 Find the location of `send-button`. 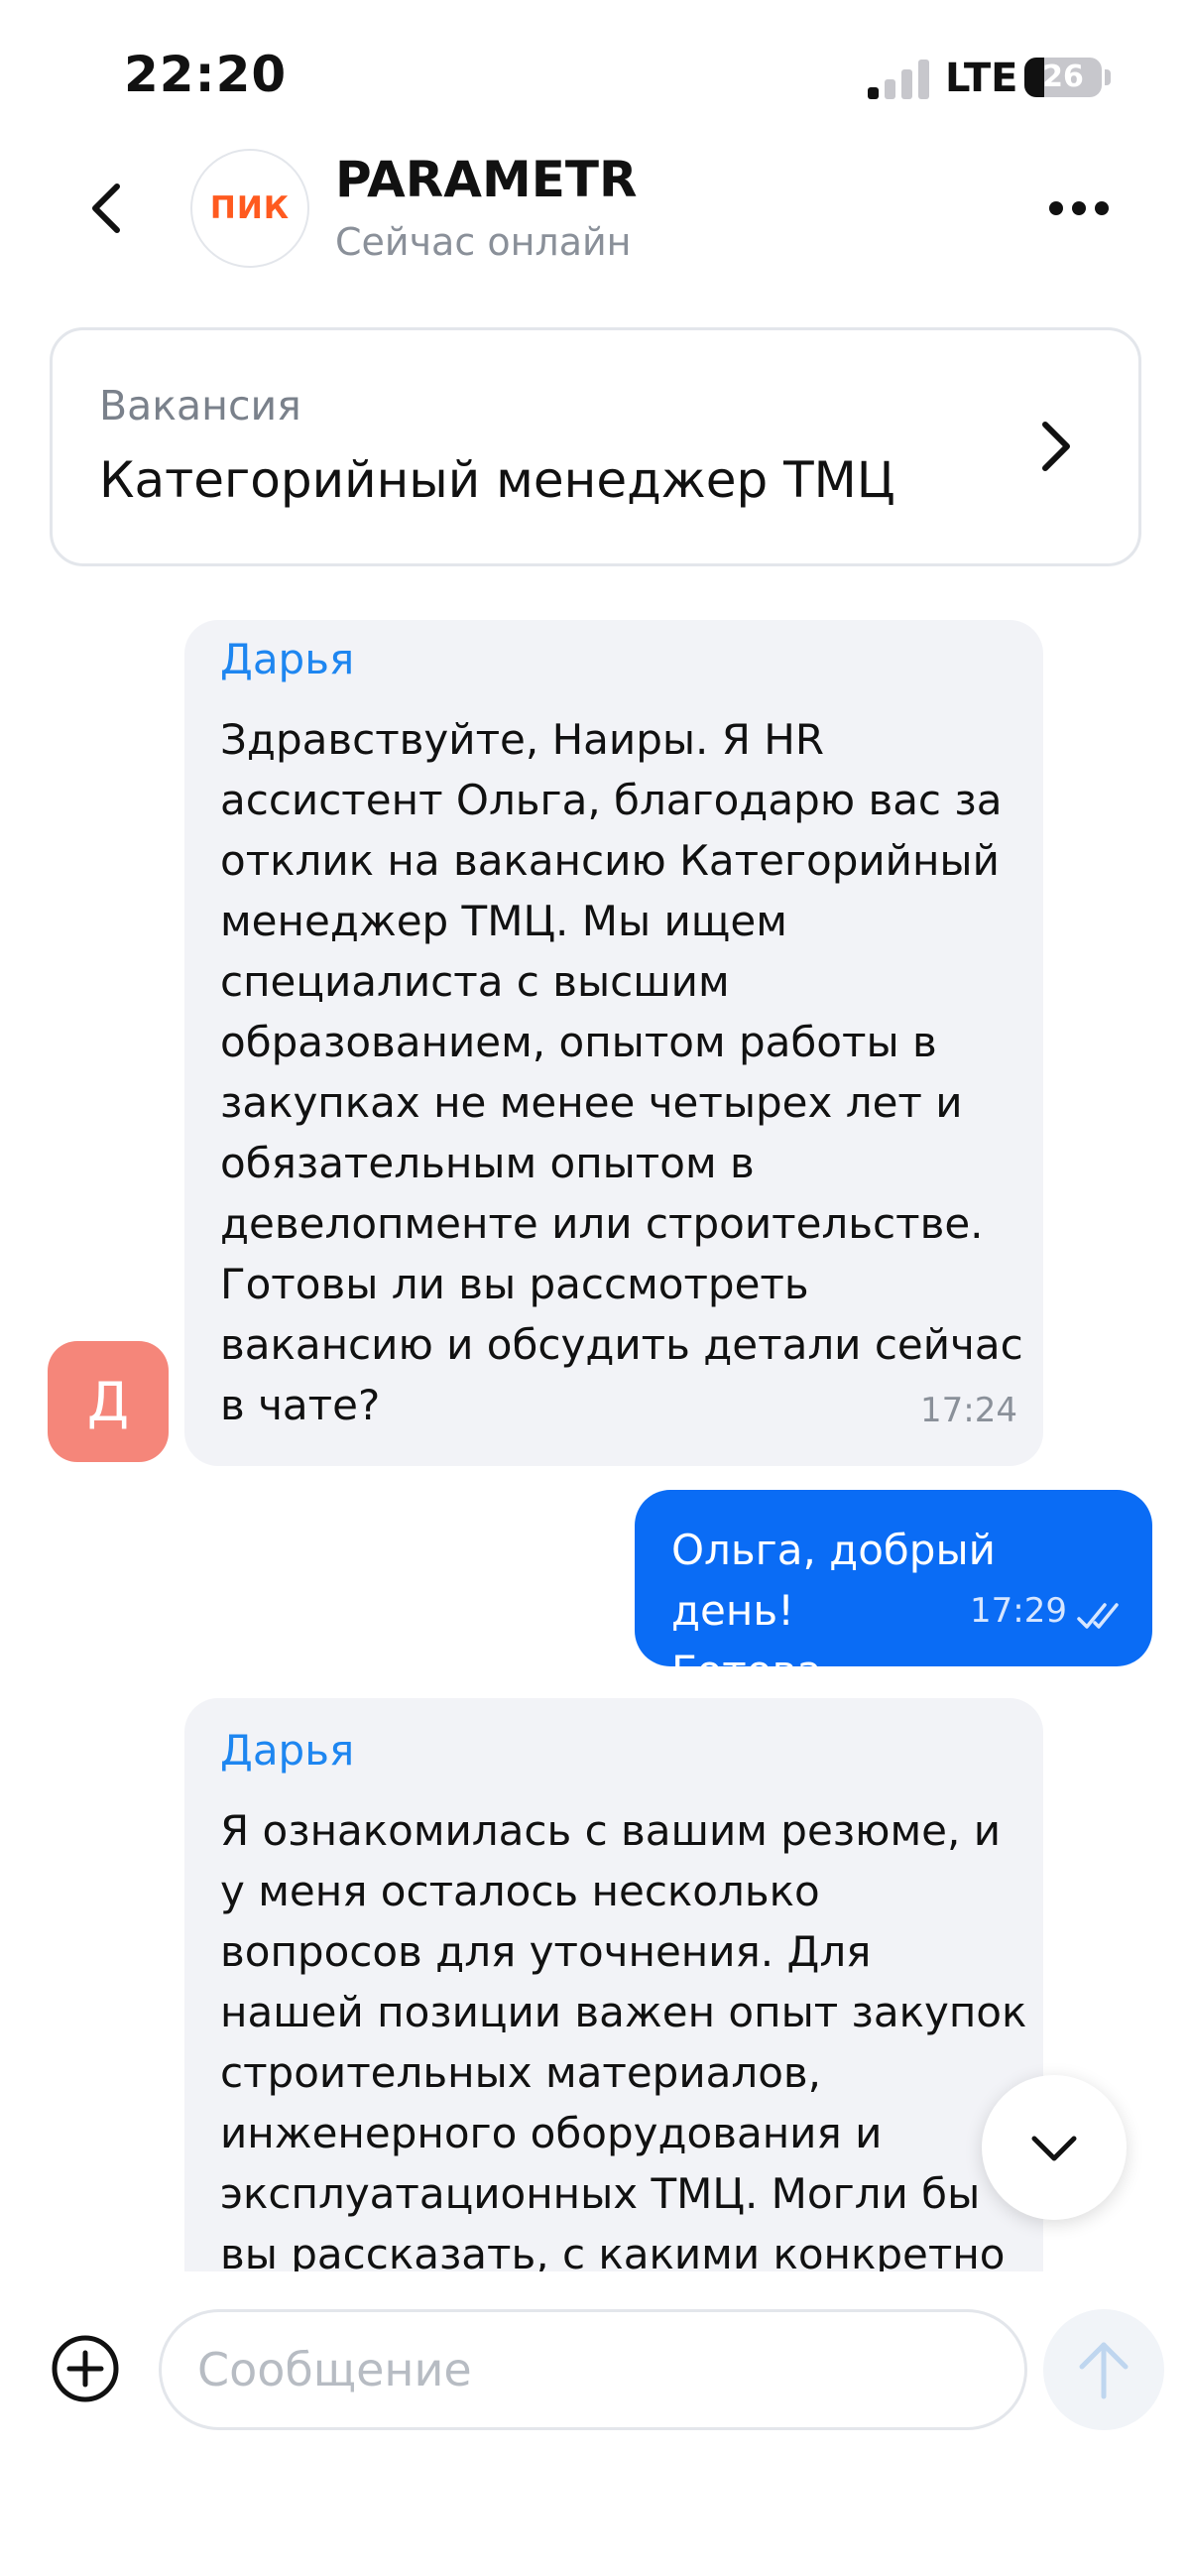

send-button is located at coordinates (1103, 2369).